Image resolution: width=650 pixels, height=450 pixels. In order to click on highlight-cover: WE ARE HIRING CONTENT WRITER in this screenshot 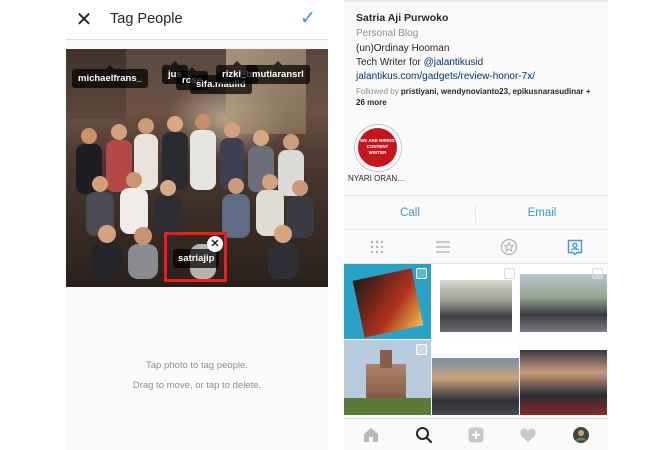, I will do `click(377, 147)`.